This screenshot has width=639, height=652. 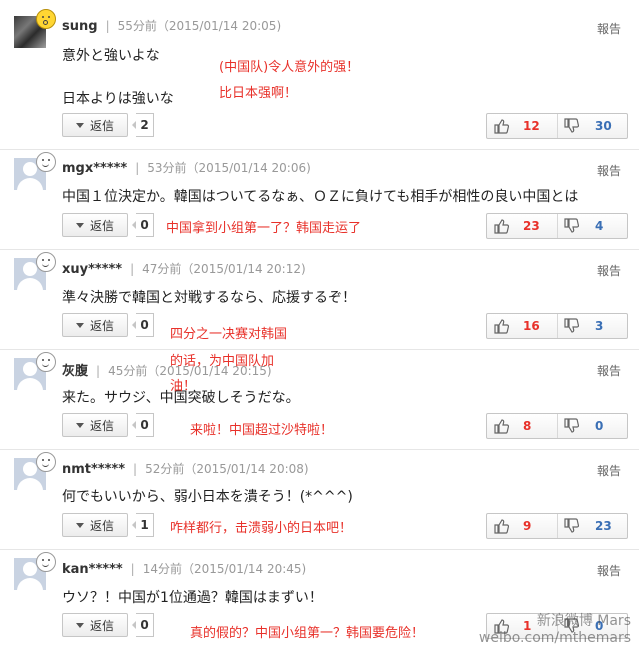 I want to click on vote-box: 9 23, so click(x=557, y=526).